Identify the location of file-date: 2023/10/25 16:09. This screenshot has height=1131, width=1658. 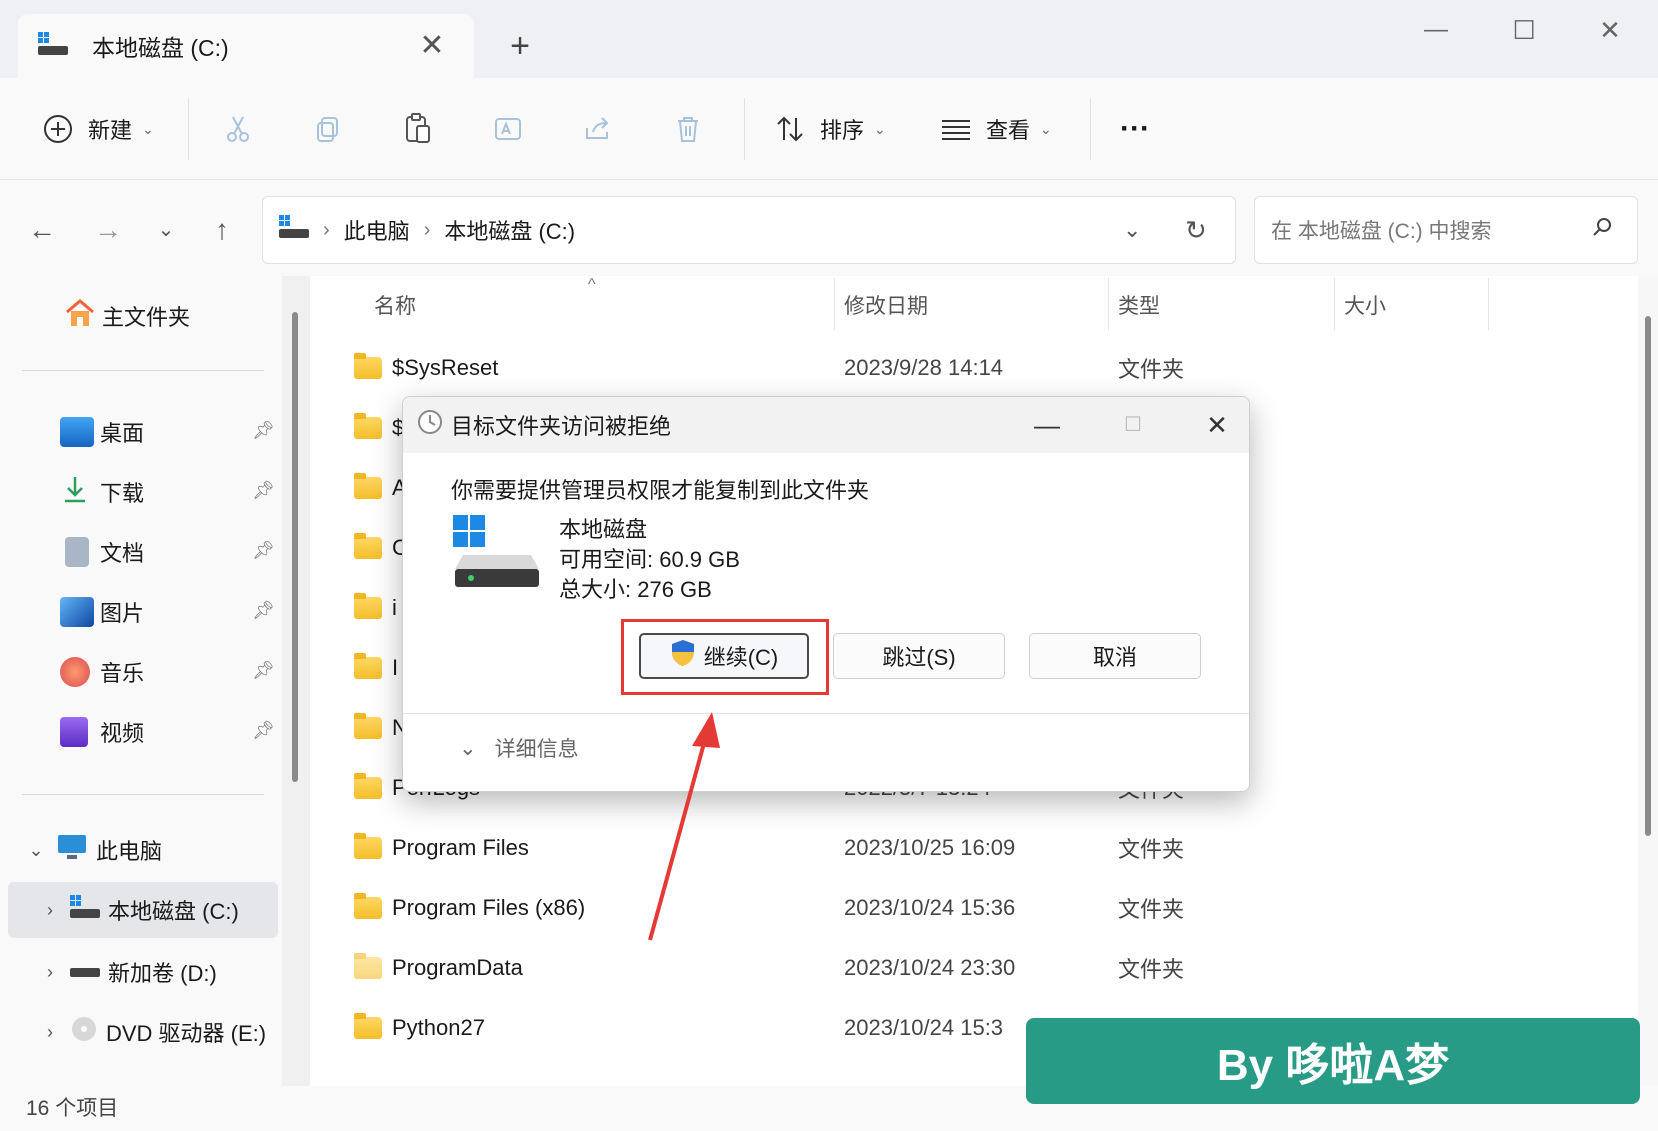
(930, 847).